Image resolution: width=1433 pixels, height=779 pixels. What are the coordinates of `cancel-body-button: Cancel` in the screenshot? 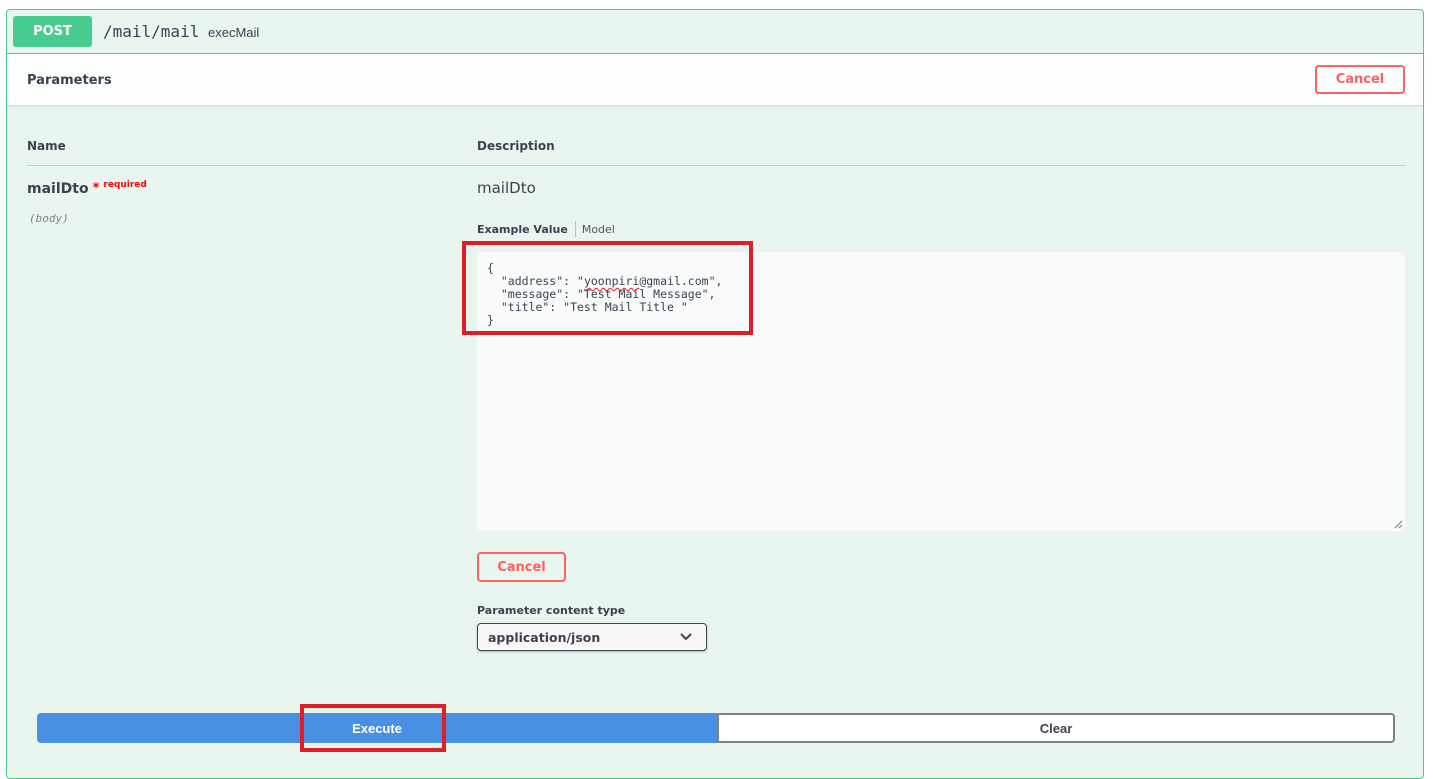 It's located at (521, 567).